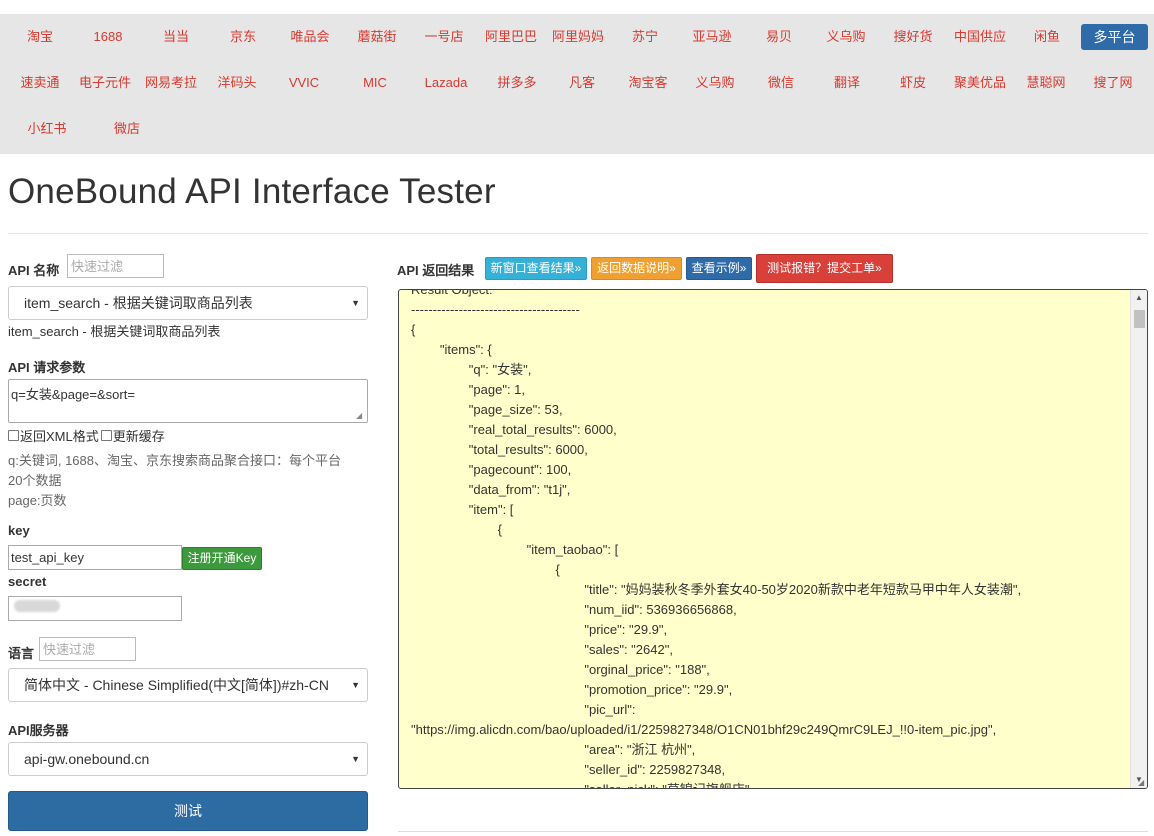  Describe the element at coordinates (35, 480) in the screenshot. I see `param-help-line-2: 20个数据` at that location.